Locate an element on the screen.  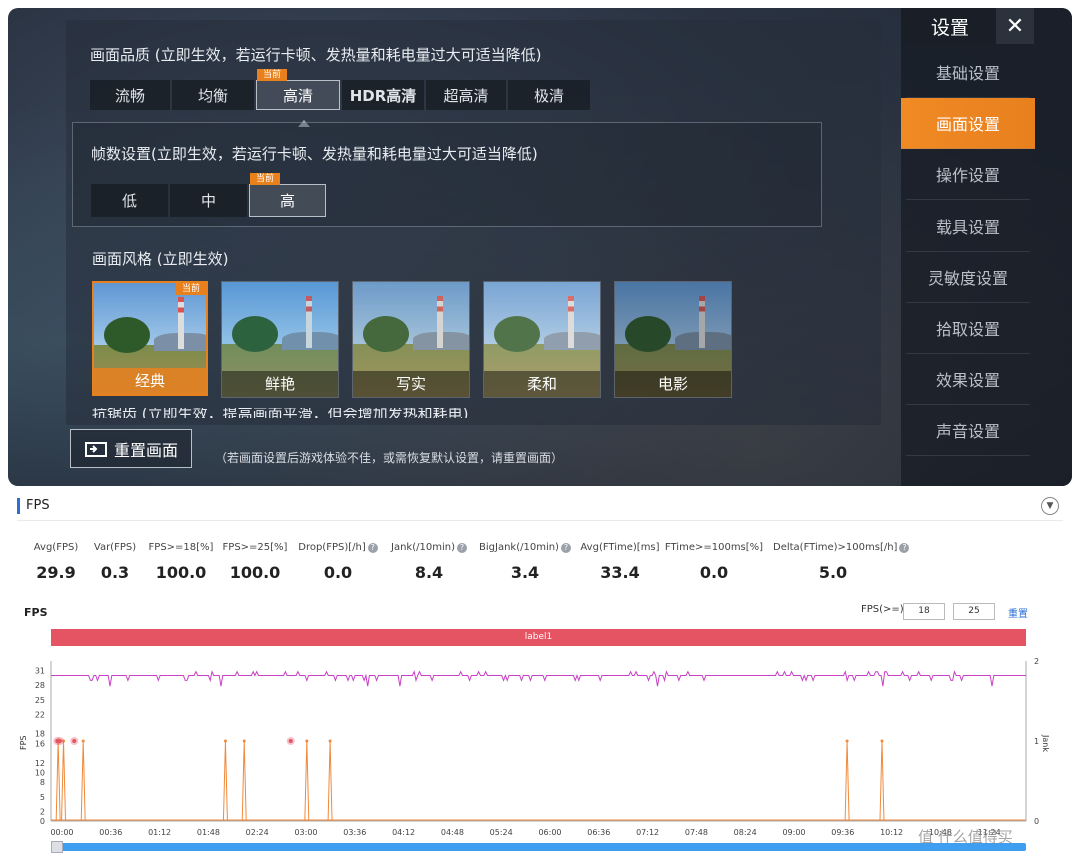
style-thumbnail: 经典 当前 is located at coordinates (150, 338).